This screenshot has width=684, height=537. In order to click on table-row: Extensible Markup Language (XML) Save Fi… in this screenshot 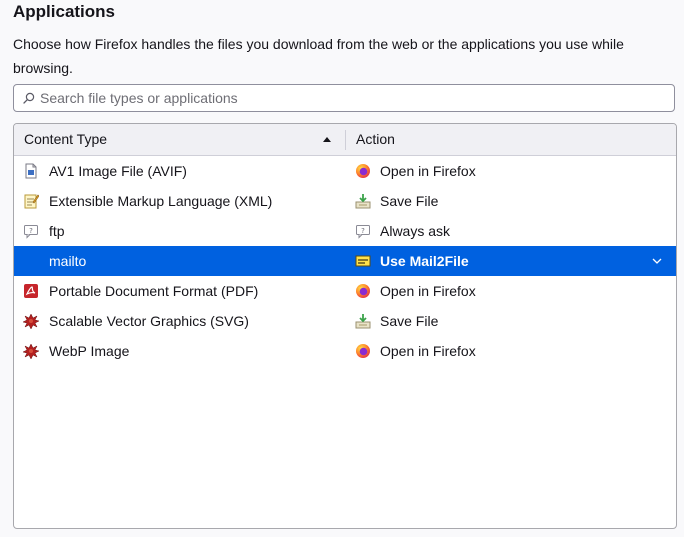, I will do `click(345, 201)`.